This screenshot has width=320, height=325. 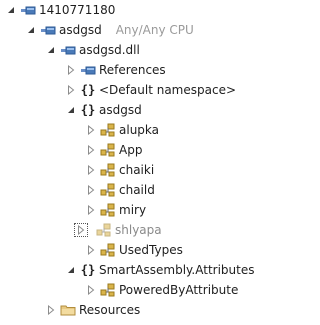 I want to click on tree-node-assembly: asdgsd.dll, so click(x=93, y=50).